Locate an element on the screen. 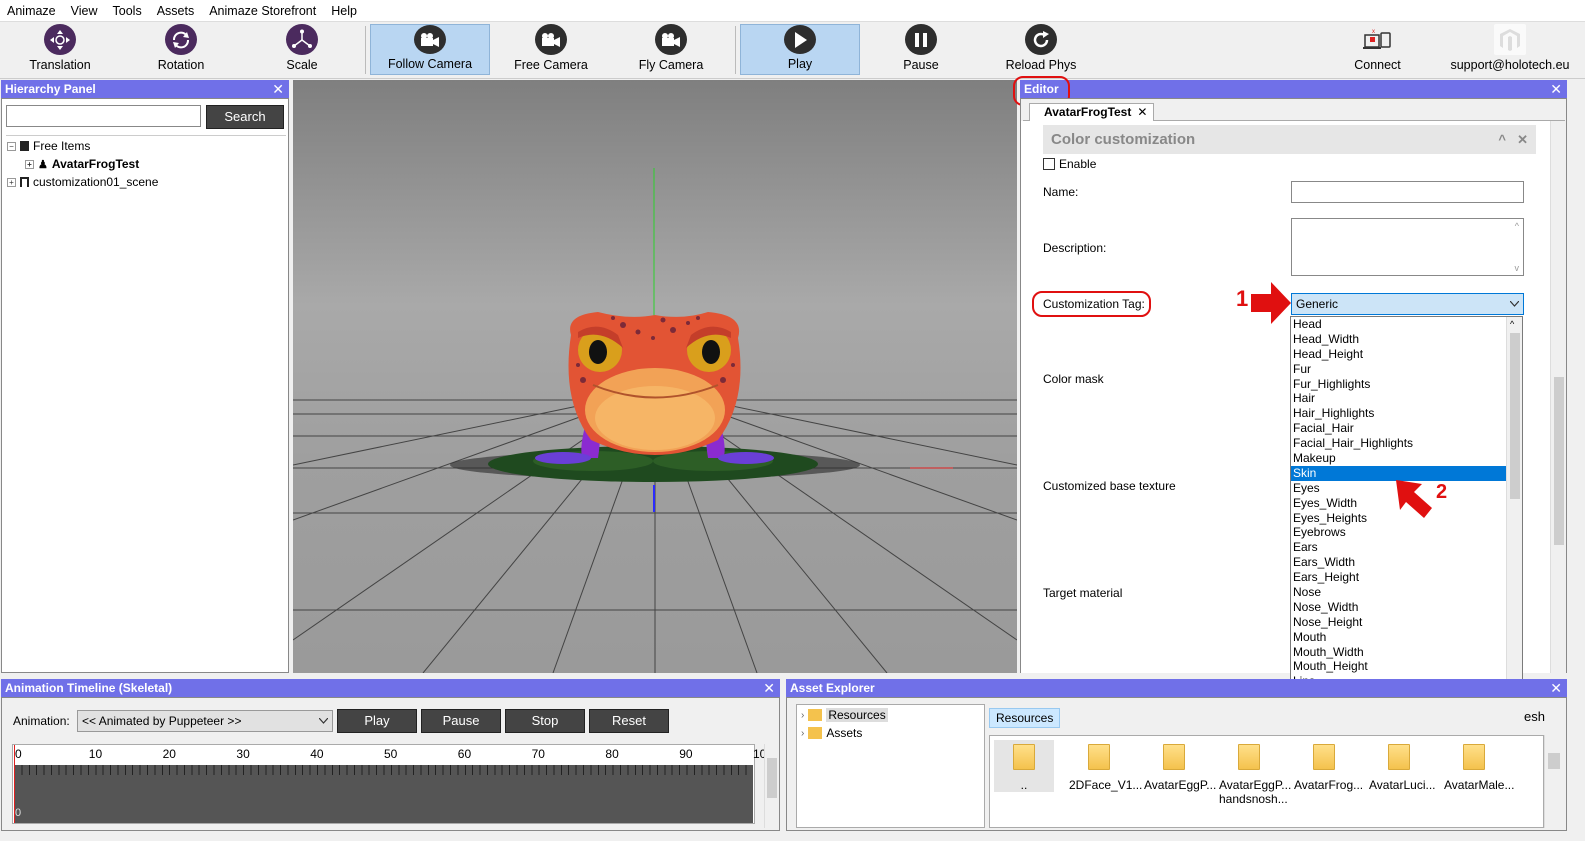 The image size is (1585, 841). folder-icon is located at coordinates (1324, 757).